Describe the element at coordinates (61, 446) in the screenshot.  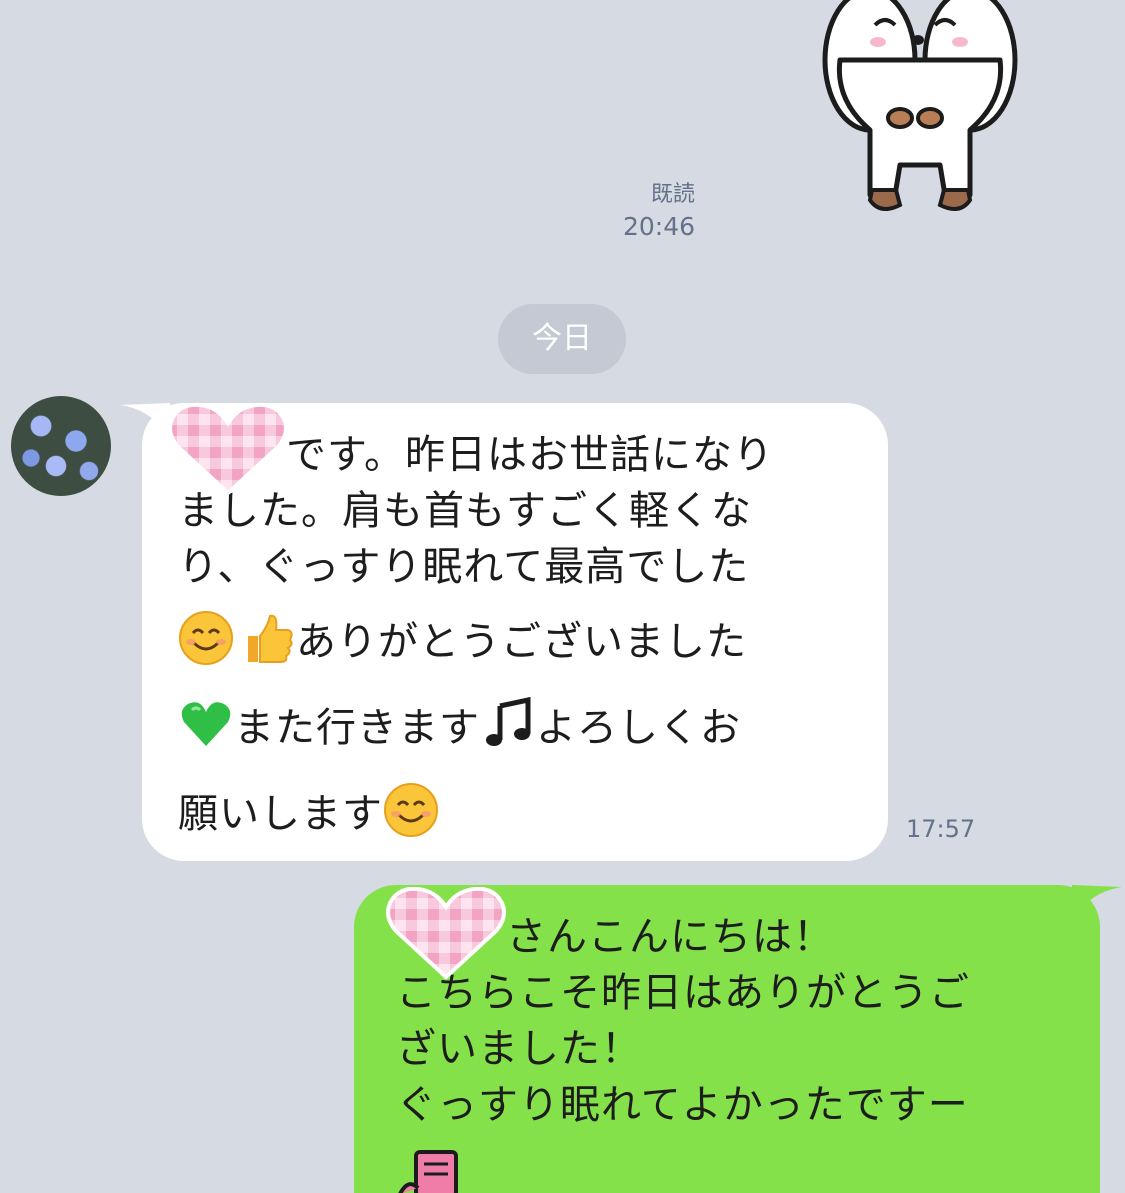
I see `contact-avatar` at that location.